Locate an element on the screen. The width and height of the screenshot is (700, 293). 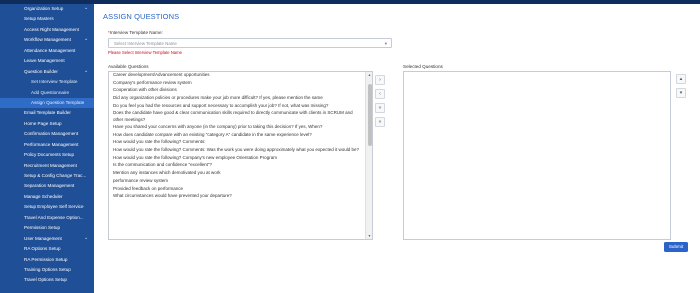
sidebar-item-label: Training Options Setup is located at coordinates (47, 269).